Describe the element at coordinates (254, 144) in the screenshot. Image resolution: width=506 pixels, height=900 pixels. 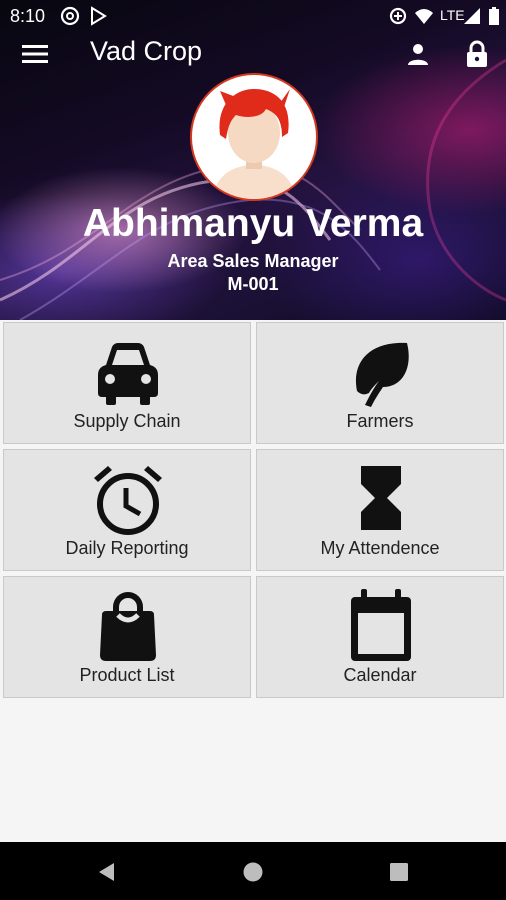
I see `avatar-illustration` at that location.